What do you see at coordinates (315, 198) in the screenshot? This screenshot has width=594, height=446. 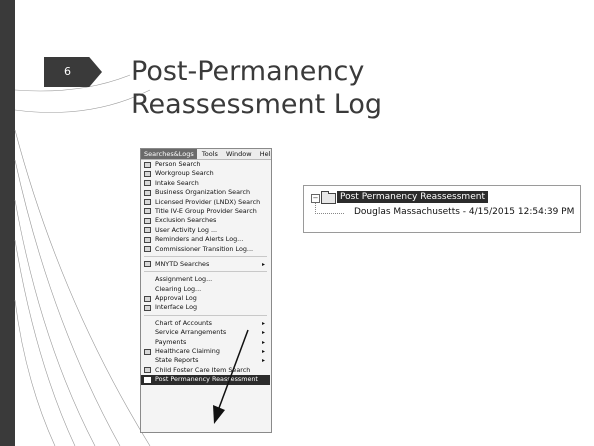 I see `tree-collapse-toggle: −` at bounding box center [315, 198].